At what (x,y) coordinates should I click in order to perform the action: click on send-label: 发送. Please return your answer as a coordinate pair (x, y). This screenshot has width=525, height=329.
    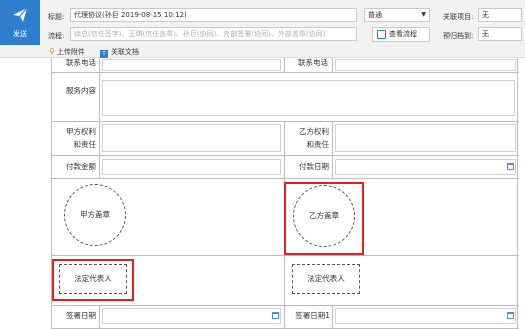
    Looking at the image, I should click on (20, 34).